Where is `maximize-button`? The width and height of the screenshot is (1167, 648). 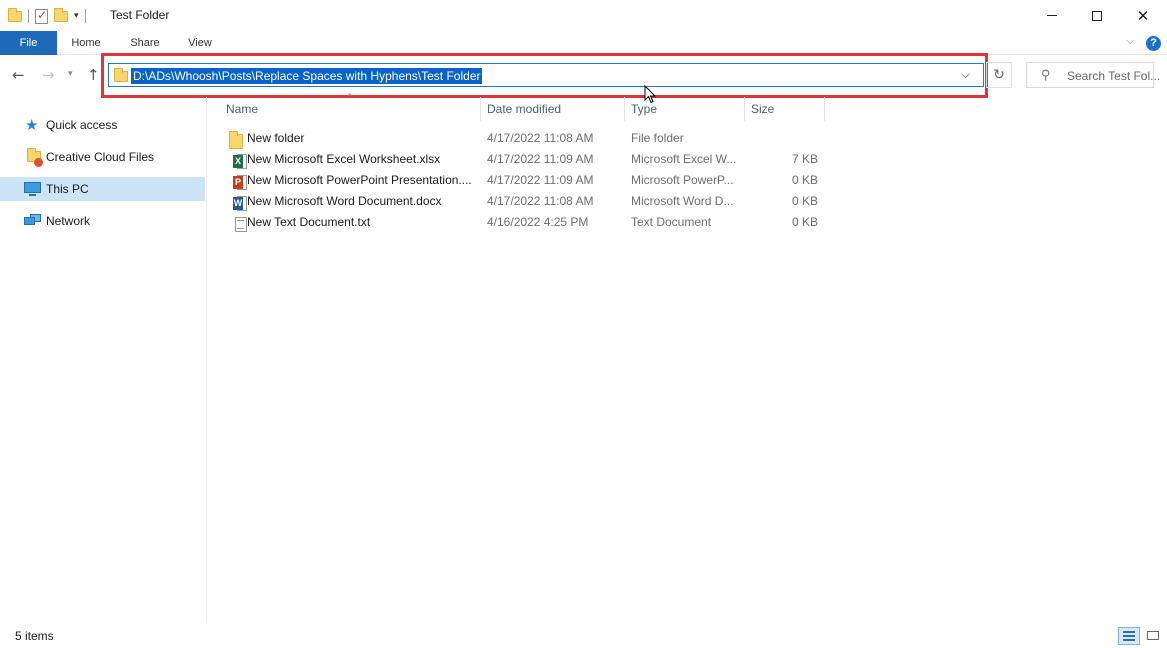
maximize-button is located at coordinates (1097, 15).